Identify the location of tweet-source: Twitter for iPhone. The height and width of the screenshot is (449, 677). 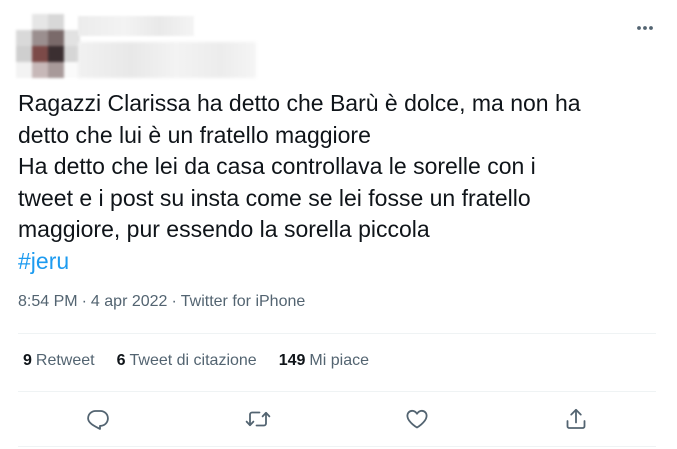
(243, 301).